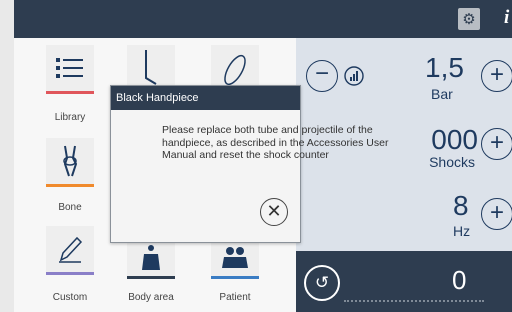 Image resolution: width=512 pixels, height=312 pixels. What do you see at coordinates (496, 144) in the screenshot?
I see `shocks-plus-button: +` at bounding box center [496, 144].